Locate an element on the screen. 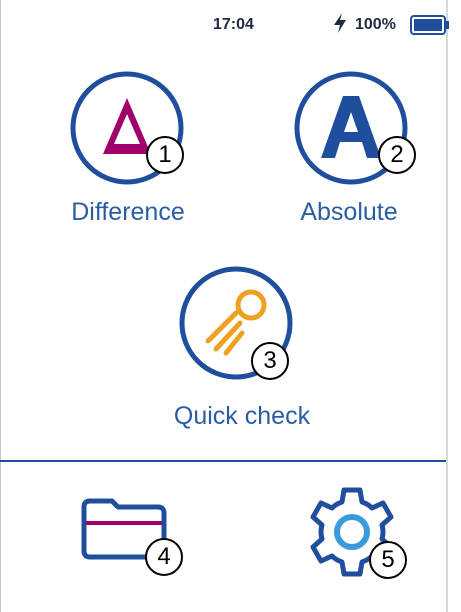  difference-label: Difference is located at coordinates (128, 212).